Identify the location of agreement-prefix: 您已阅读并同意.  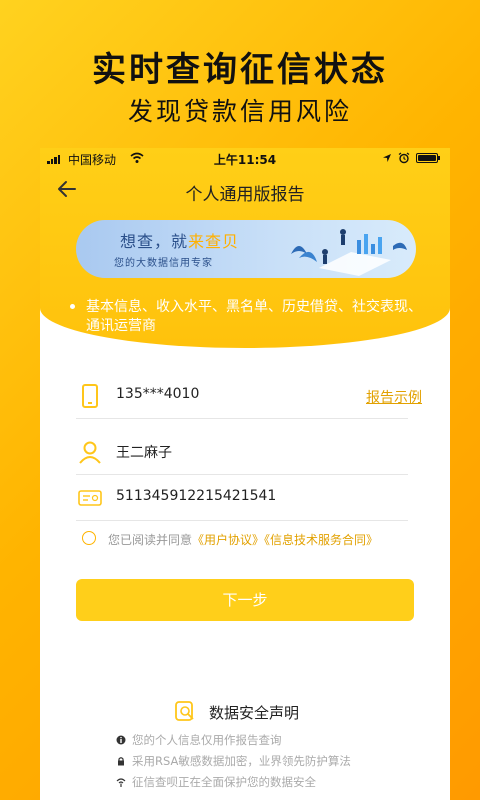
(150, 540).